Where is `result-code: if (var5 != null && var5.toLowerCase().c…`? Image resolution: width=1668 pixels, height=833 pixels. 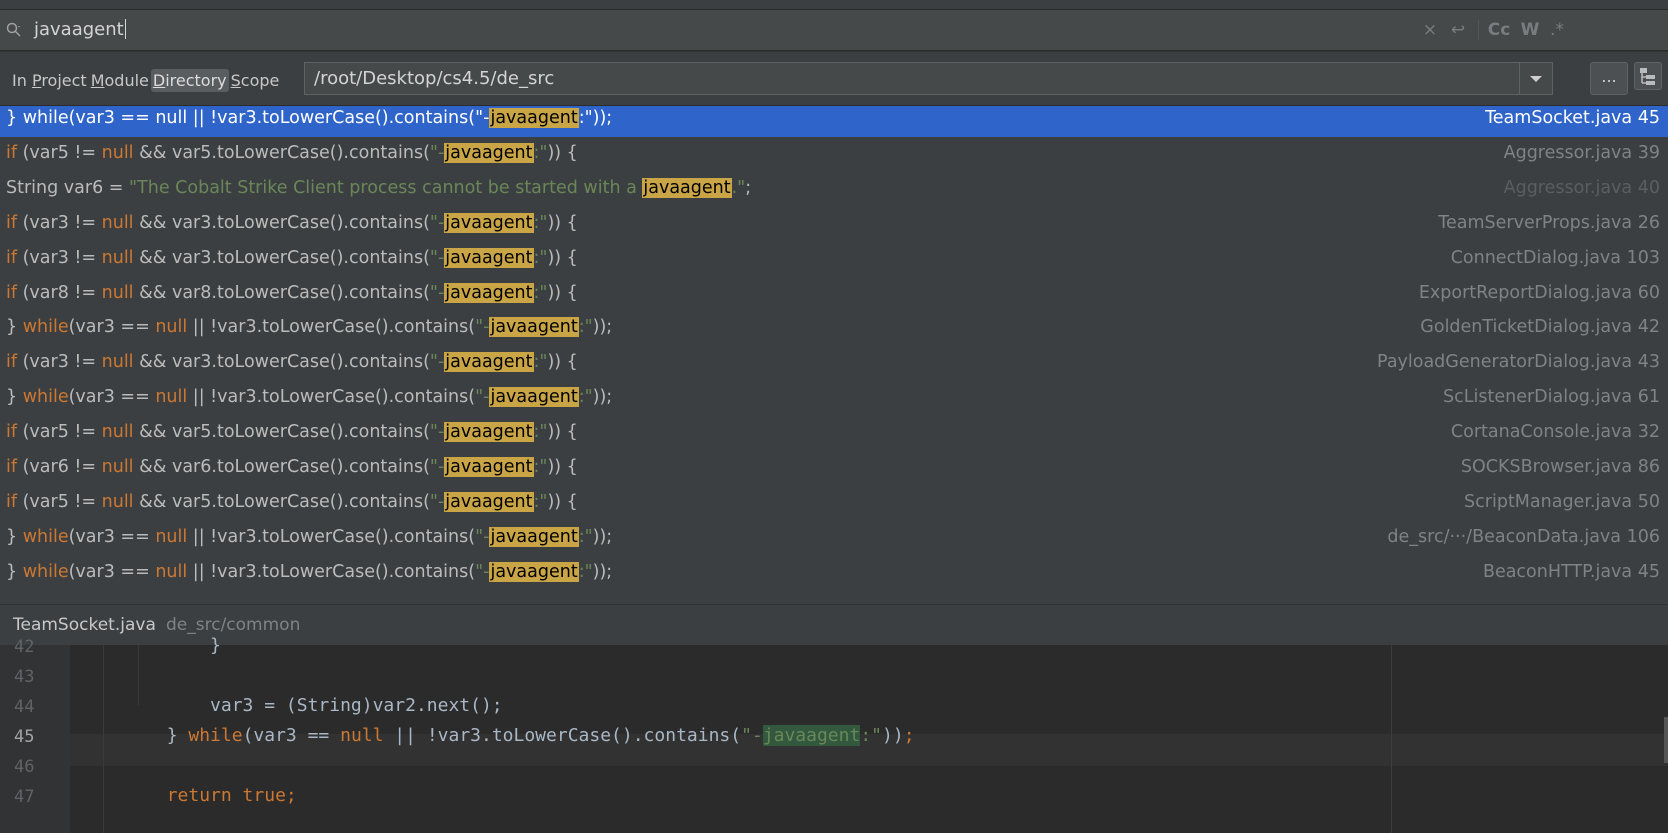
result-code: if (var5 != null && var5.toLowerCase().c… is located at coordinates (292, 432).